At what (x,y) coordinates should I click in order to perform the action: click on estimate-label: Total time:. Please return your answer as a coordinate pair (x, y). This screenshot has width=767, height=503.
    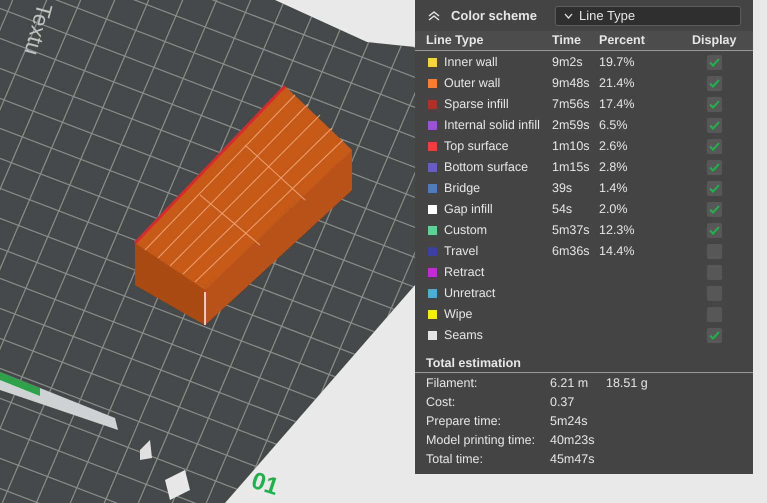
    Looking at the image, I should click on (455, 459).